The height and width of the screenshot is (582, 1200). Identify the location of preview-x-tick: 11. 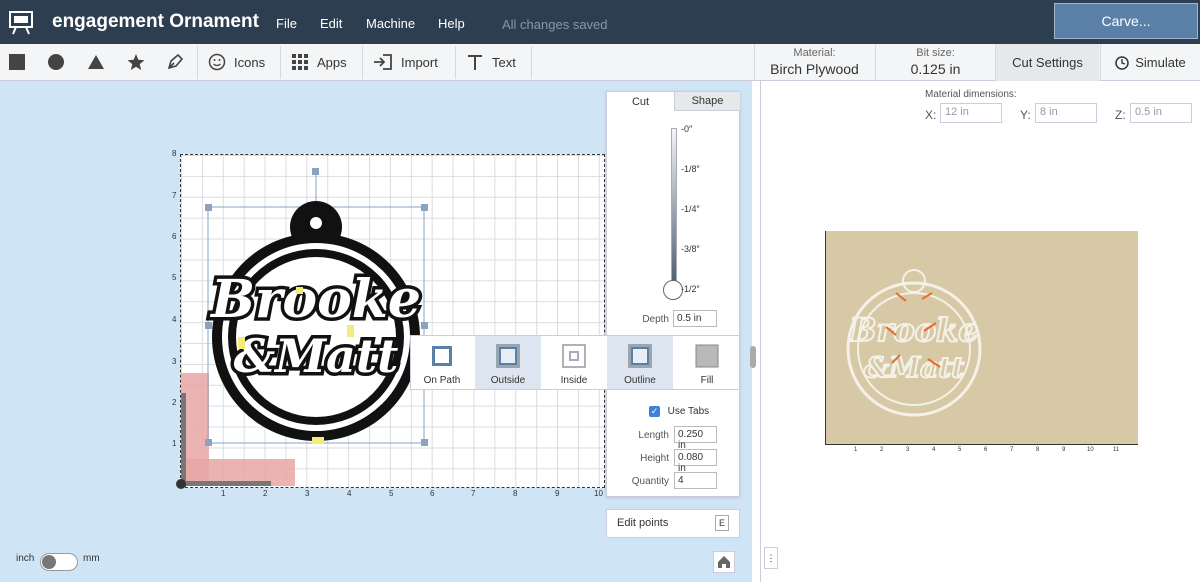
(1116, 450).